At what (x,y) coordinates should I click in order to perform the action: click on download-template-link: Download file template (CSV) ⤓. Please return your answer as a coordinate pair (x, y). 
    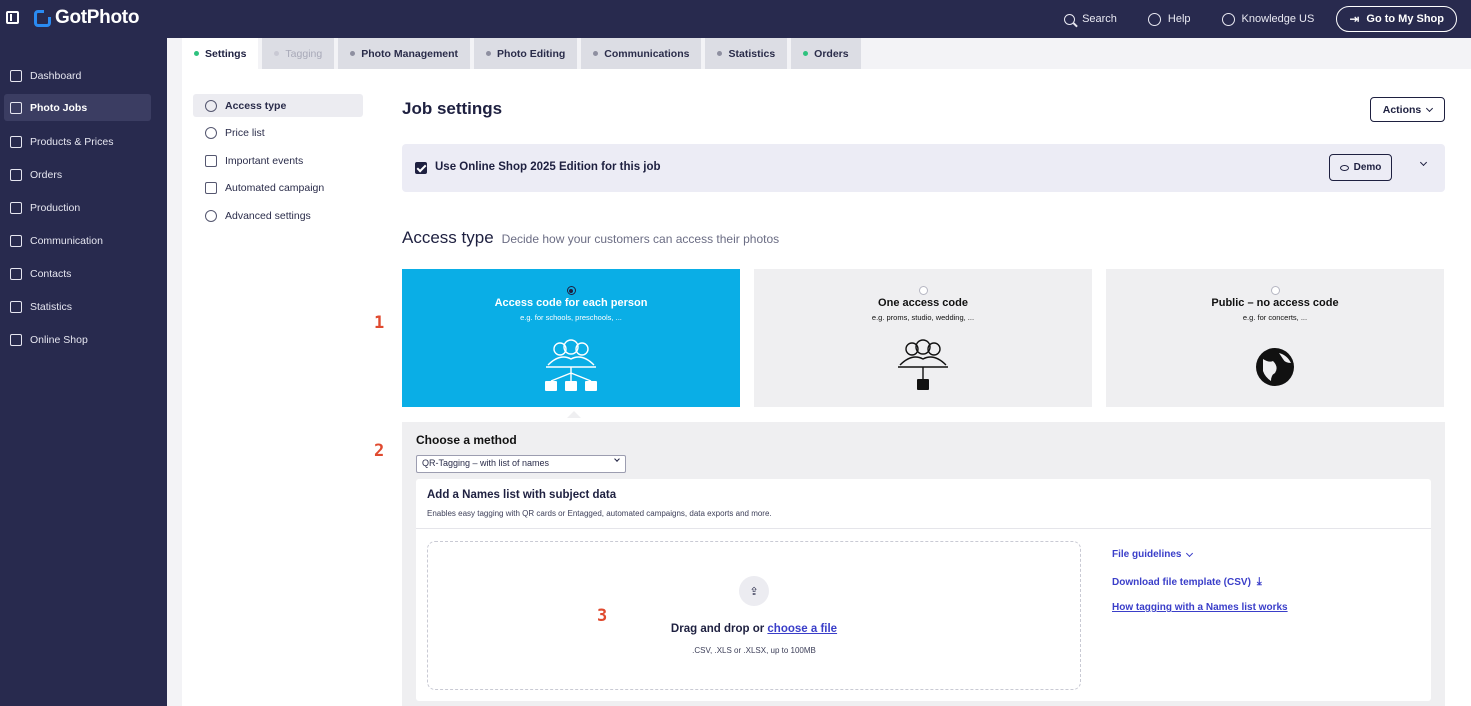
    Looking at the image, I should click on (1187, 582).